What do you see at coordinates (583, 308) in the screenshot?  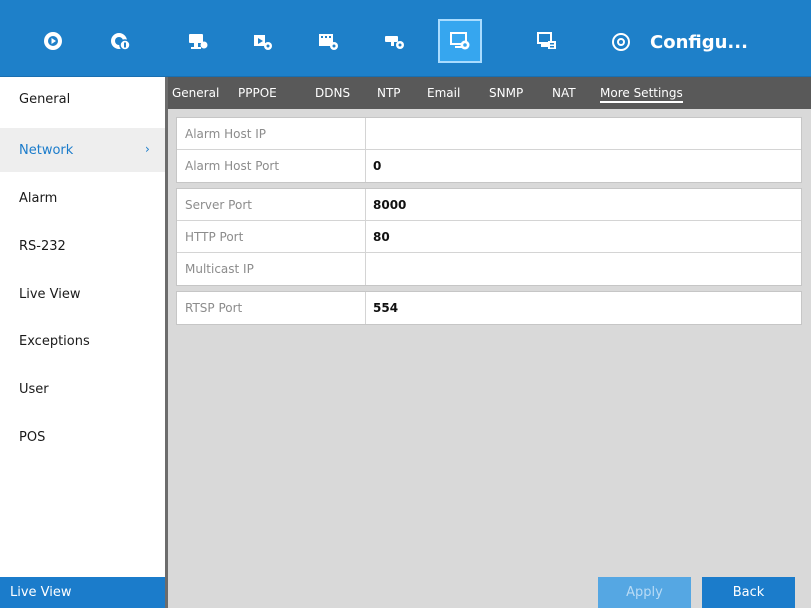 I see `rtsp-port-field: 554` at bounding box center [583, 308].